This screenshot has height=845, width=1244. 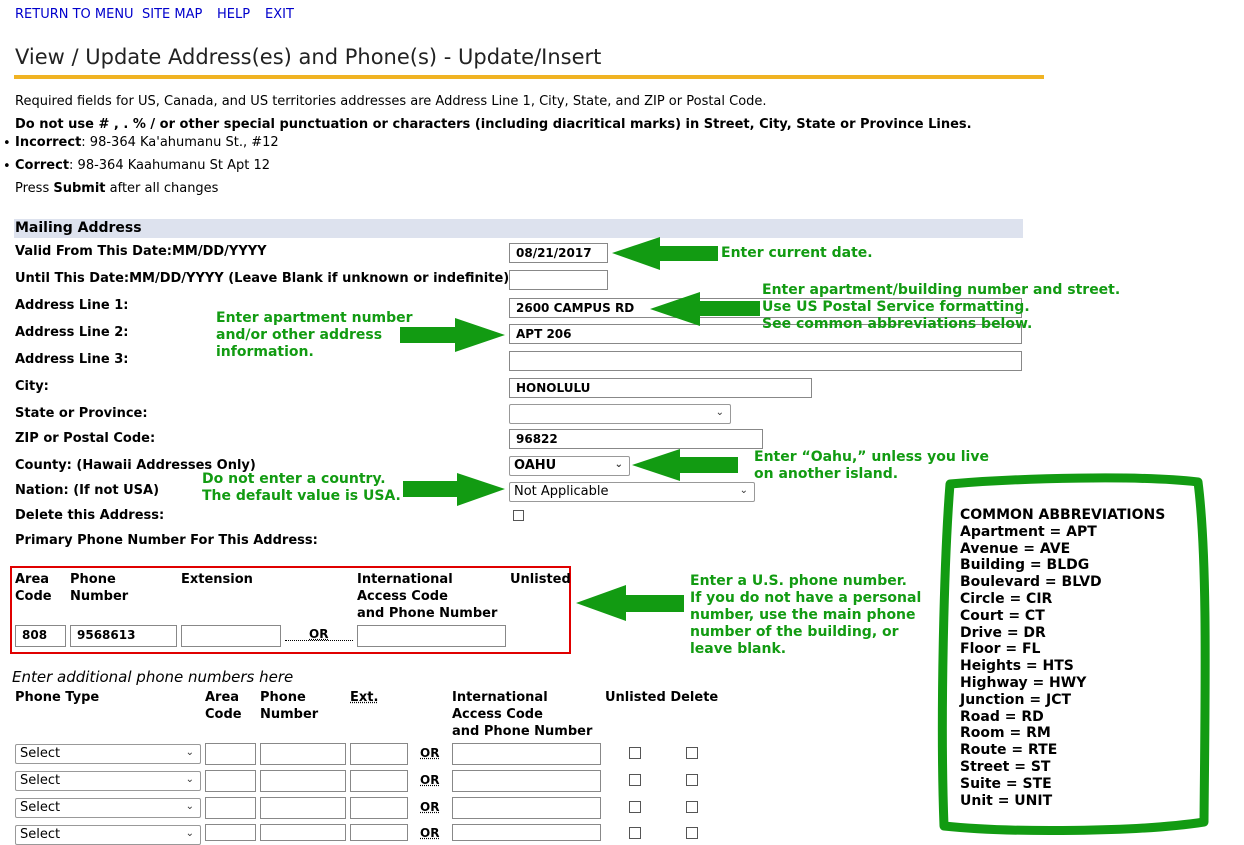 What do you see at coordinates (1006, 800) in the screenshot?
I see `abbreviation-item: Unit = UNIT` at bounding box center [1006, 800].